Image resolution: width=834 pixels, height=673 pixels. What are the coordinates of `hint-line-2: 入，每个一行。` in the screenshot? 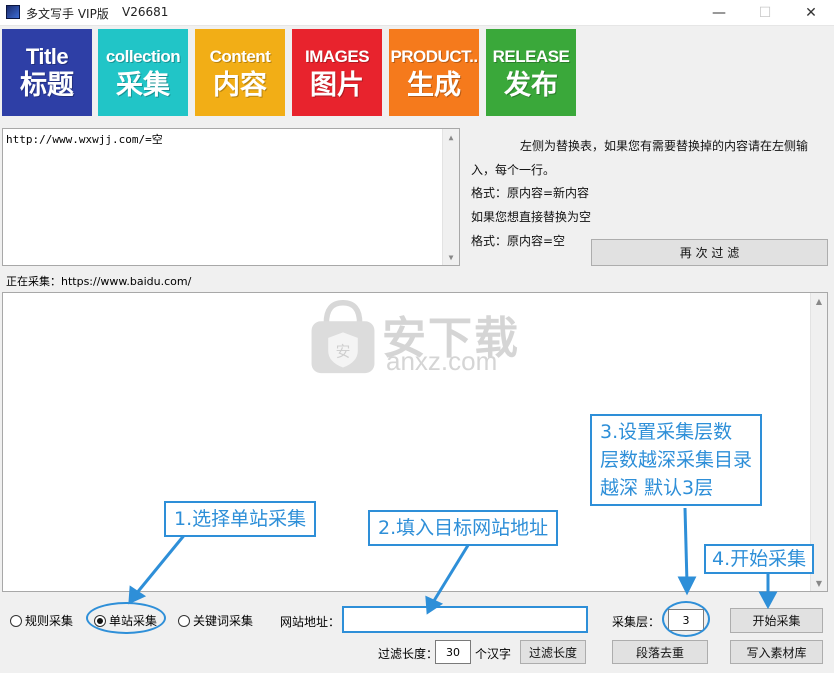 It's located at (513, 170).